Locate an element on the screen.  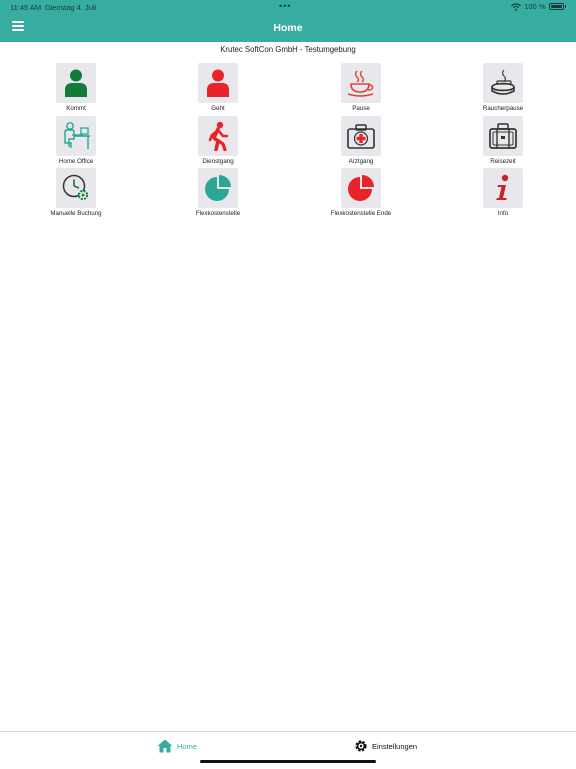
tab-einstellungen-label: Einstellungen is located at coordinates (395, 746).